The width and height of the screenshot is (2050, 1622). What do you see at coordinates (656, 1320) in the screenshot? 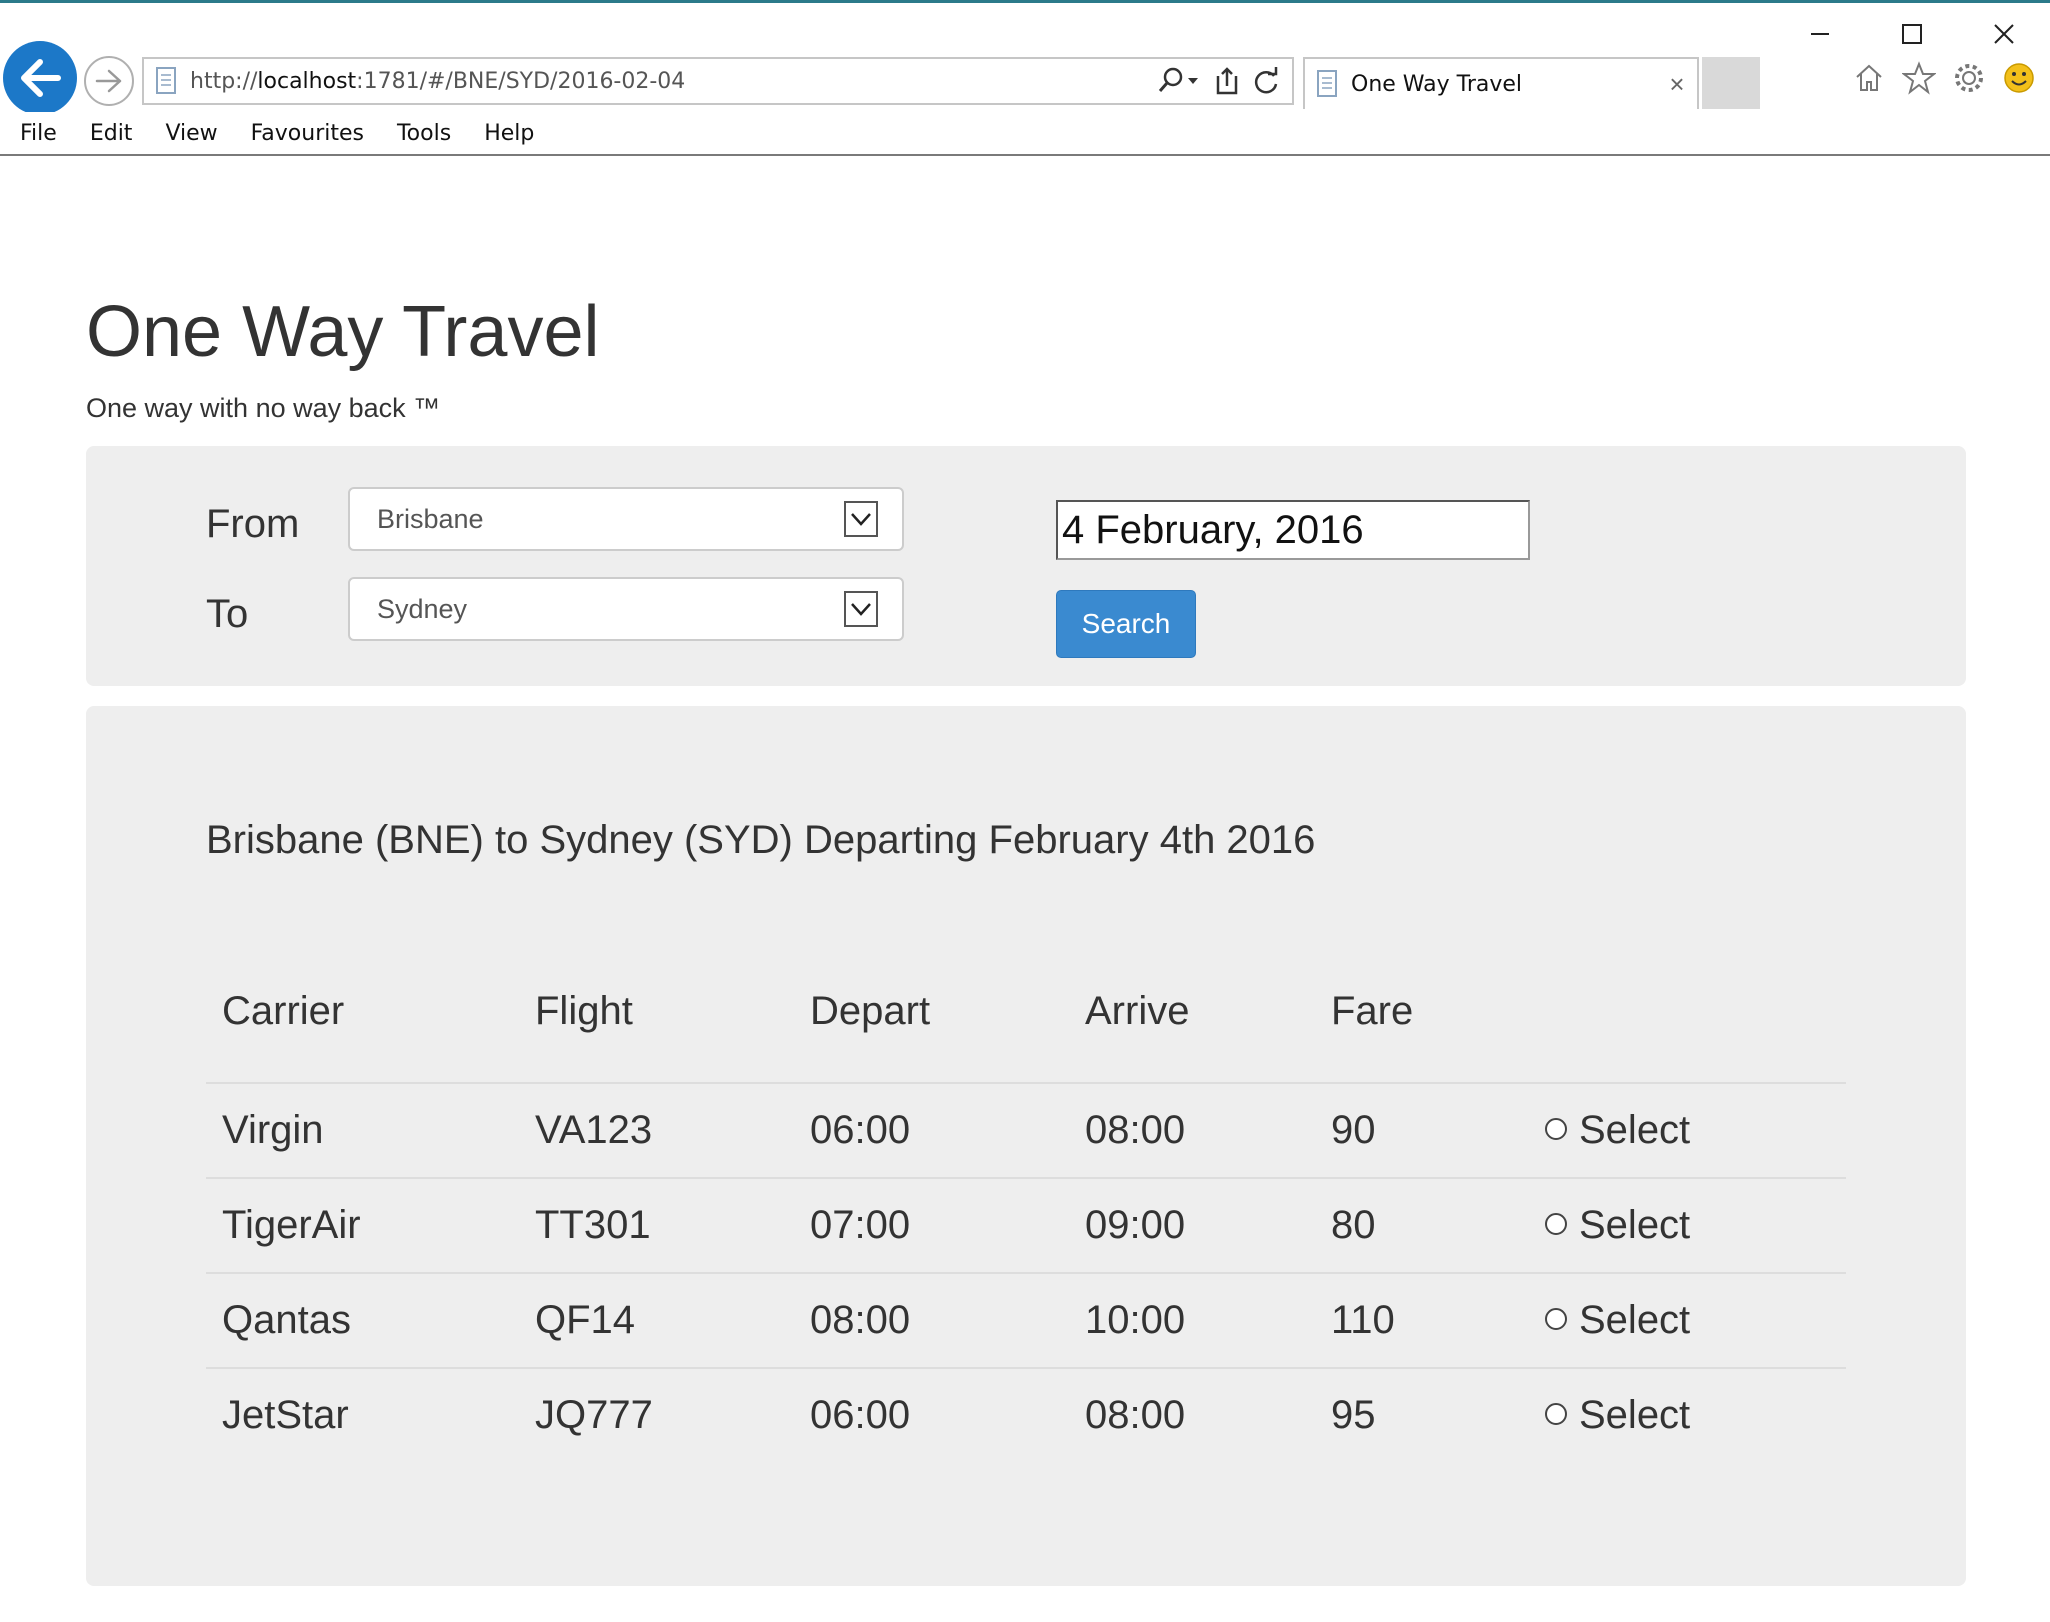
I see `cell-flight: QF14` at bounding box center [656, 1320].